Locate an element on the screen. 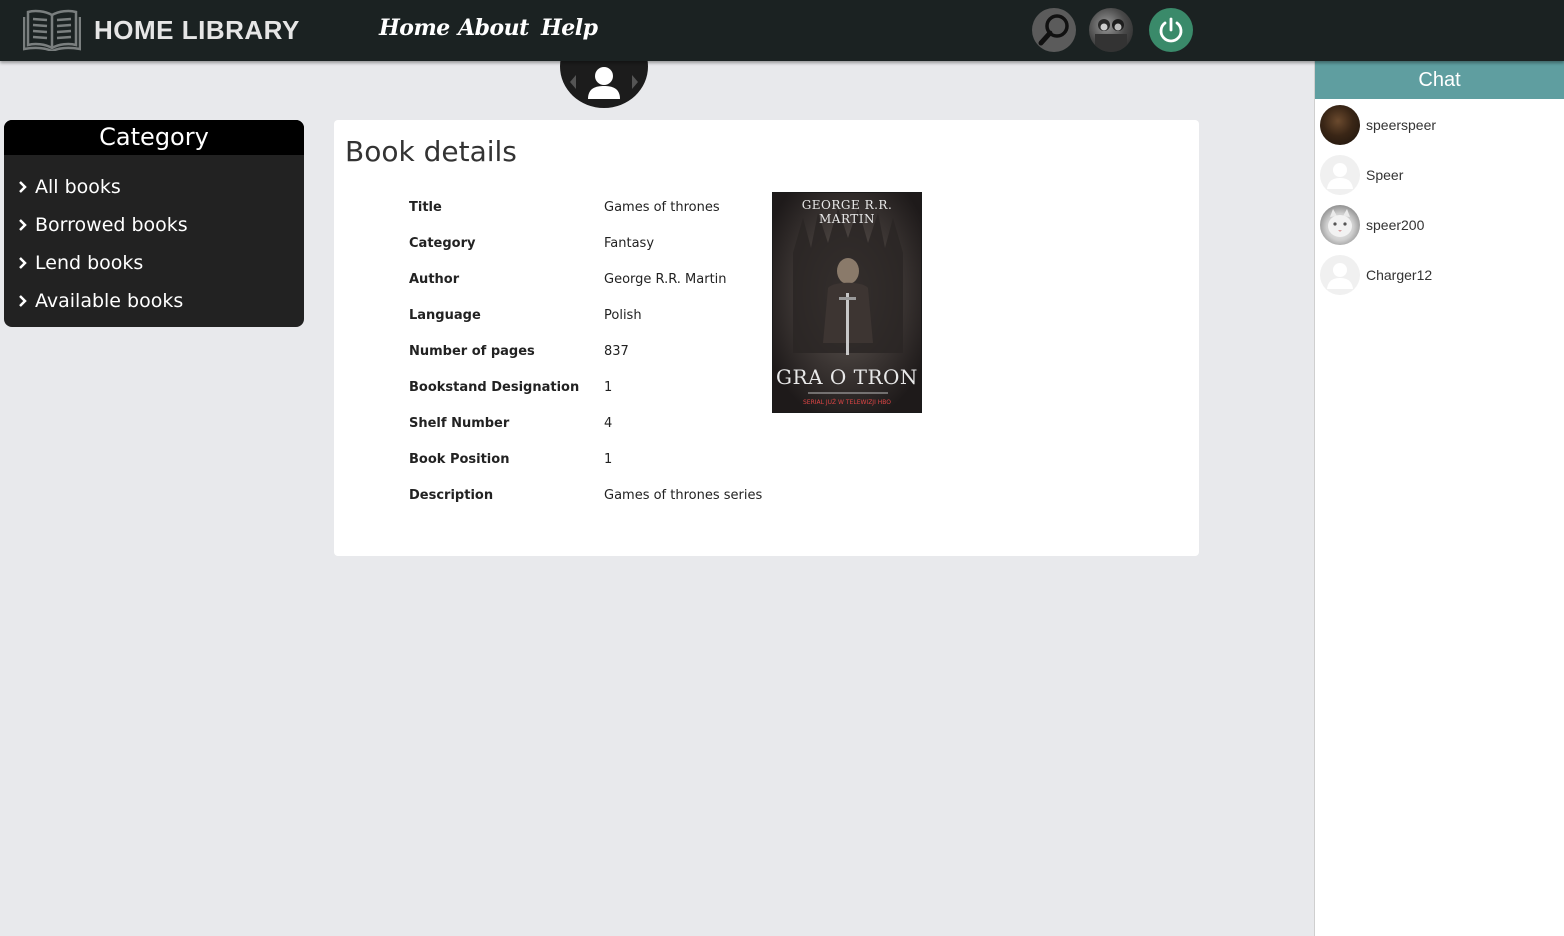 The width and height of the screenshot is (1564, 936). detail-label: Book Position is located at coordinates (459, 459).